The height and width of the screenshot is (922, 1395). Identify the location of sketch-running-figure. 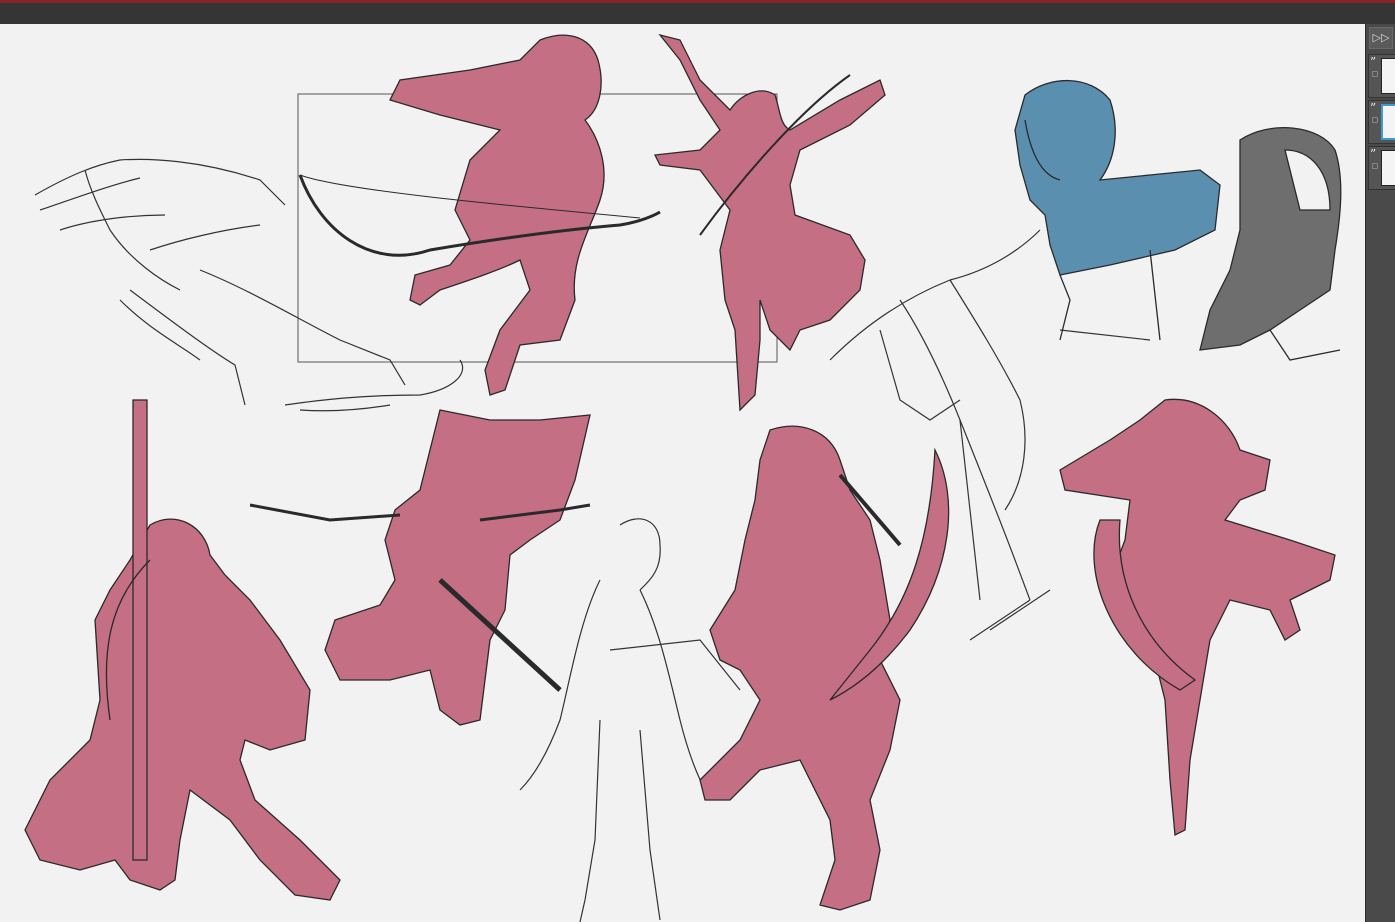
(249, 285).